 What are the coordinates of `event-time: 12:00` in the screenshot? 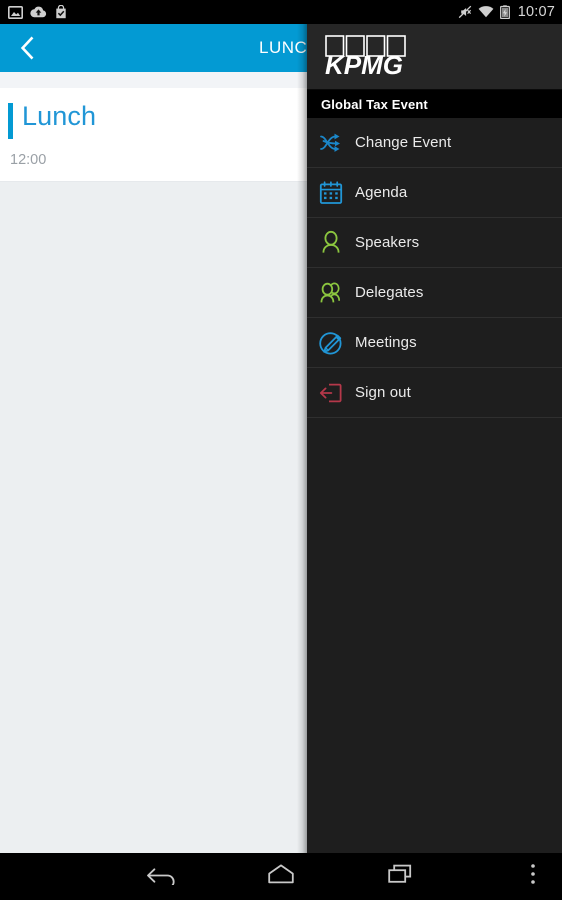 It's located at (28, 160).